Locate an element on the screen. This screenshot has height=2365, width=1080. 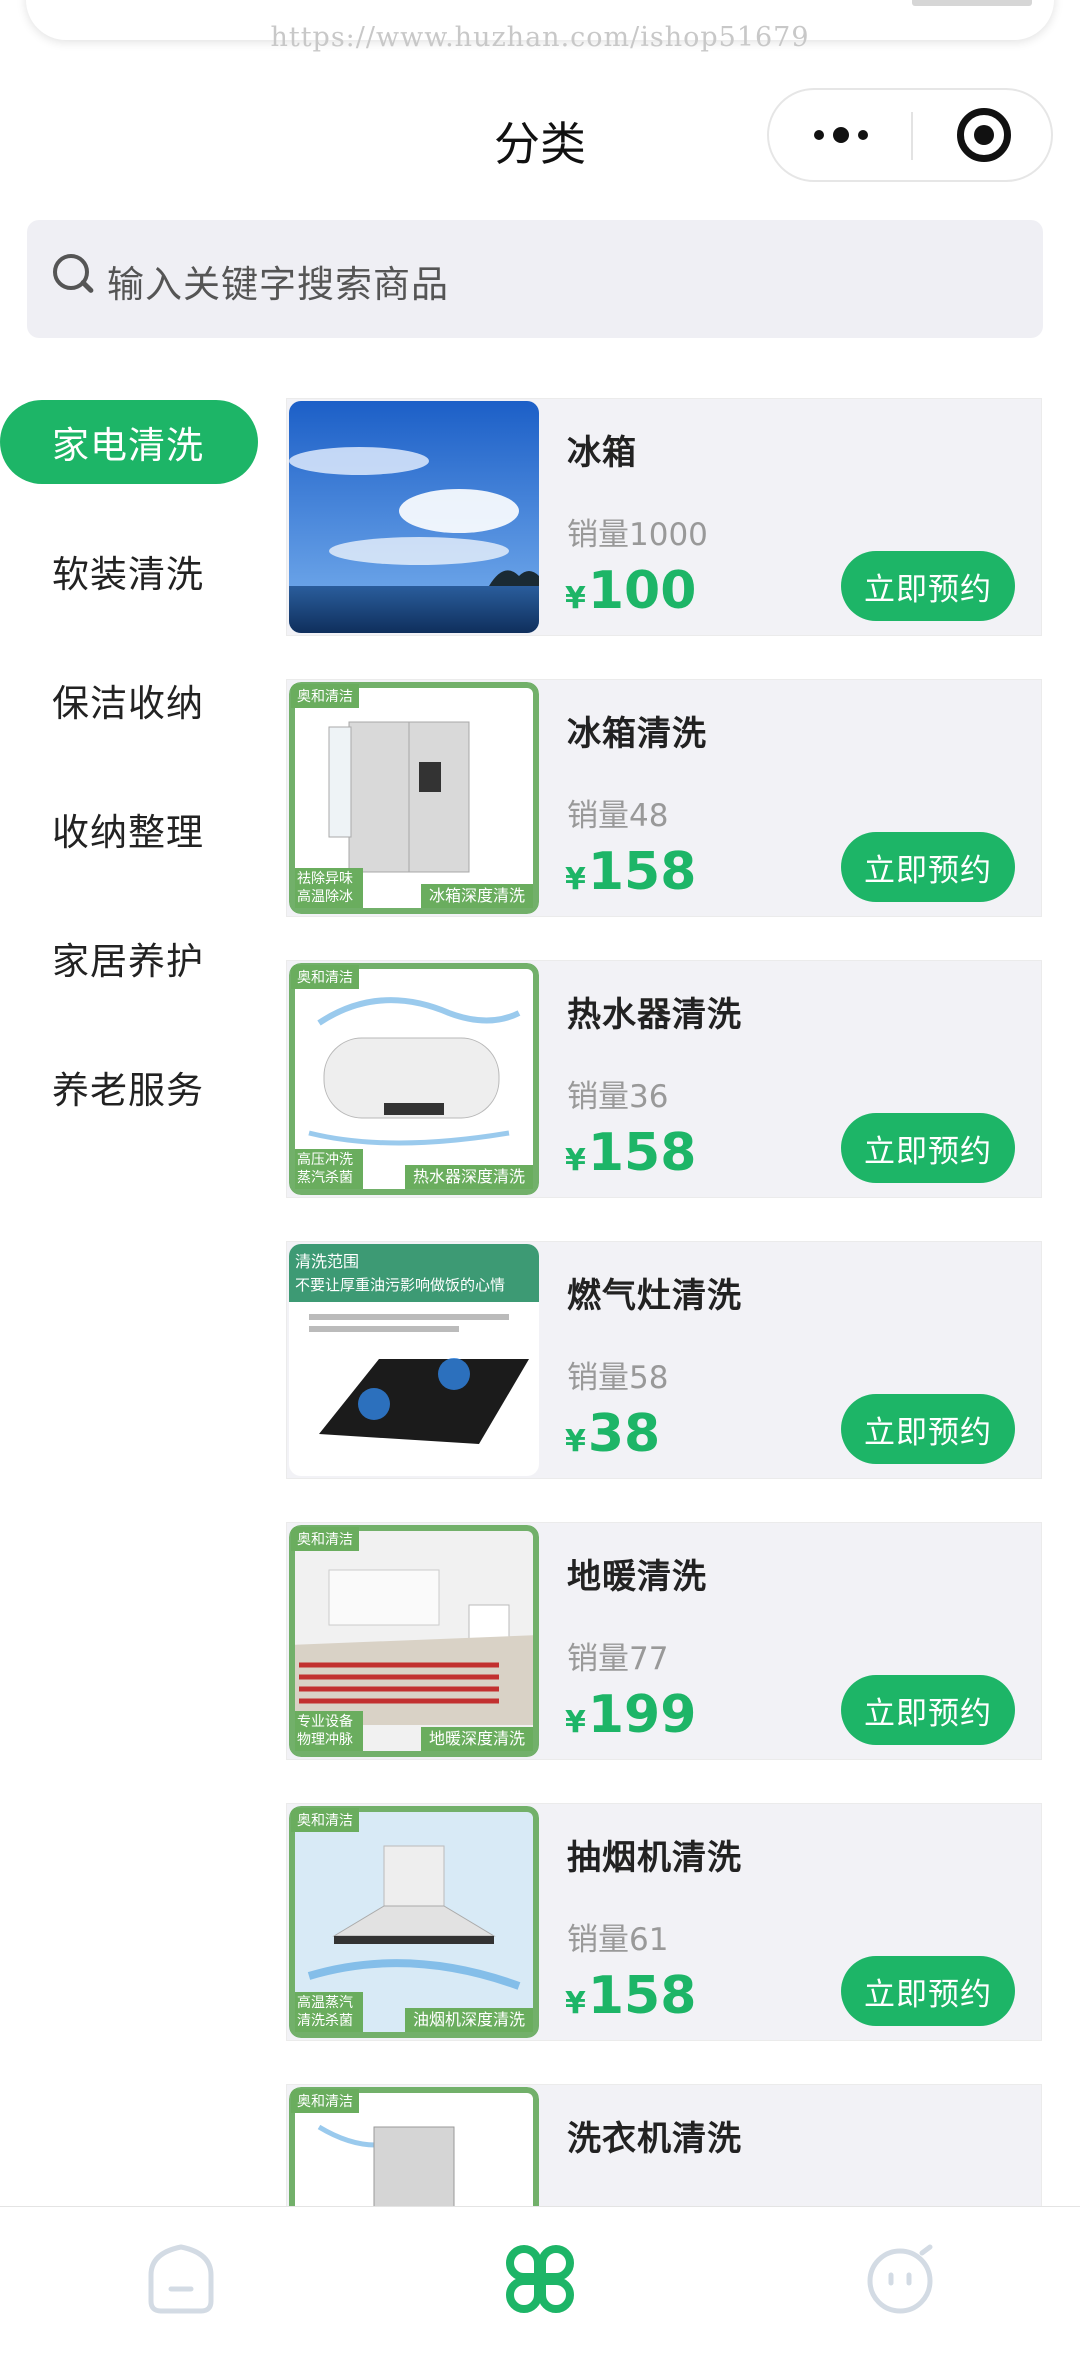
capsule-divider is located at coordinates (912, 136).